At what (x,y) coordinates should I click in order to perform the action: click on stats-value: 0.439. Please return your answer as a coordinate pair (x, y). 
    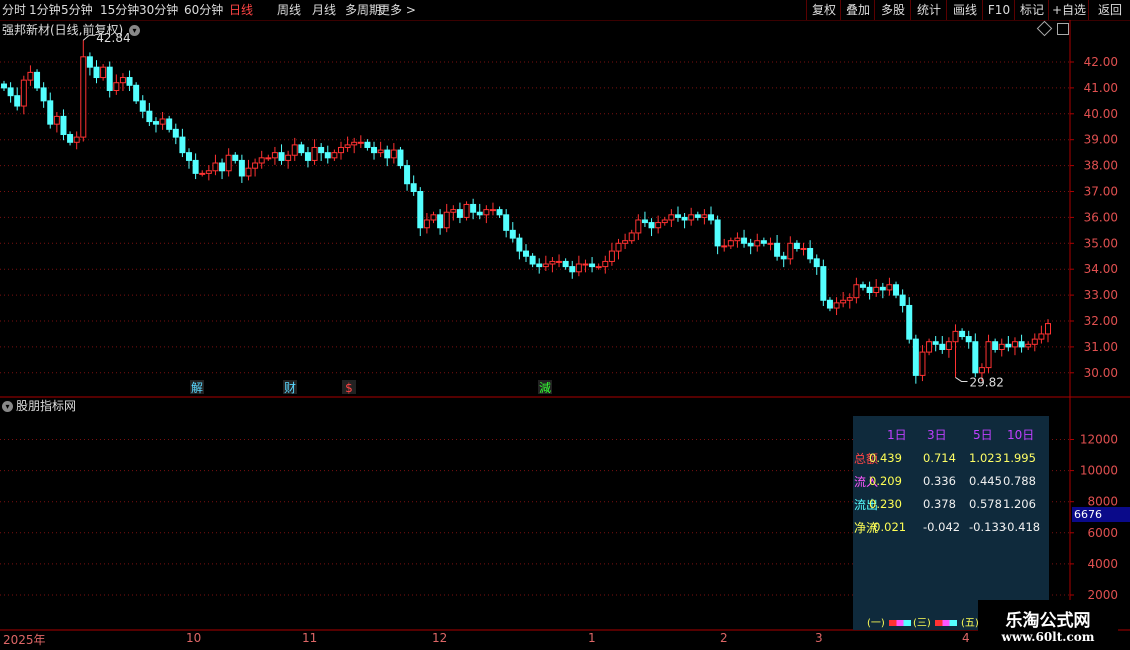
    Looking at the image, I should click on (885, 458).